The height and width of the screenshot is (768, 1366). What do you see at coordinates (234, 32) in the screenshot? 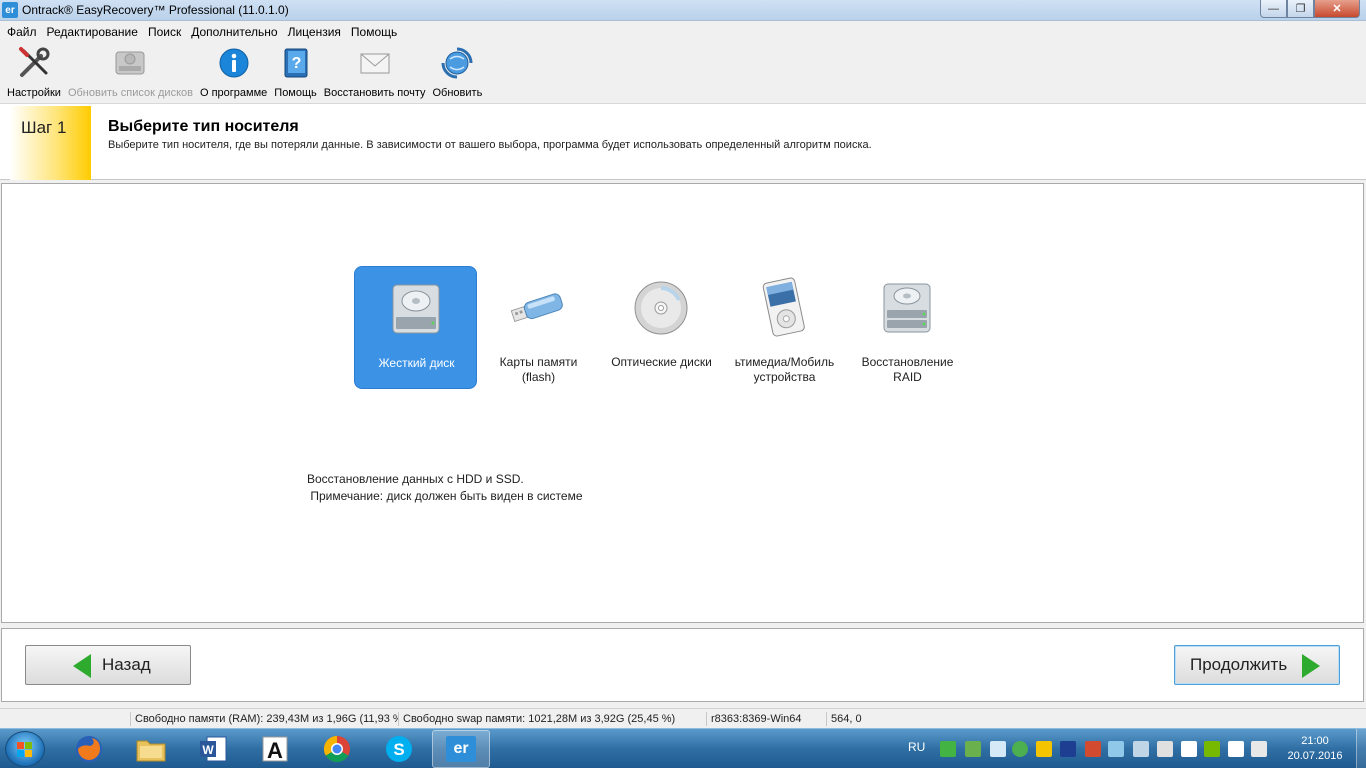
I see `menu-advanced: Дополнительно` at bounding box center [234, 32].